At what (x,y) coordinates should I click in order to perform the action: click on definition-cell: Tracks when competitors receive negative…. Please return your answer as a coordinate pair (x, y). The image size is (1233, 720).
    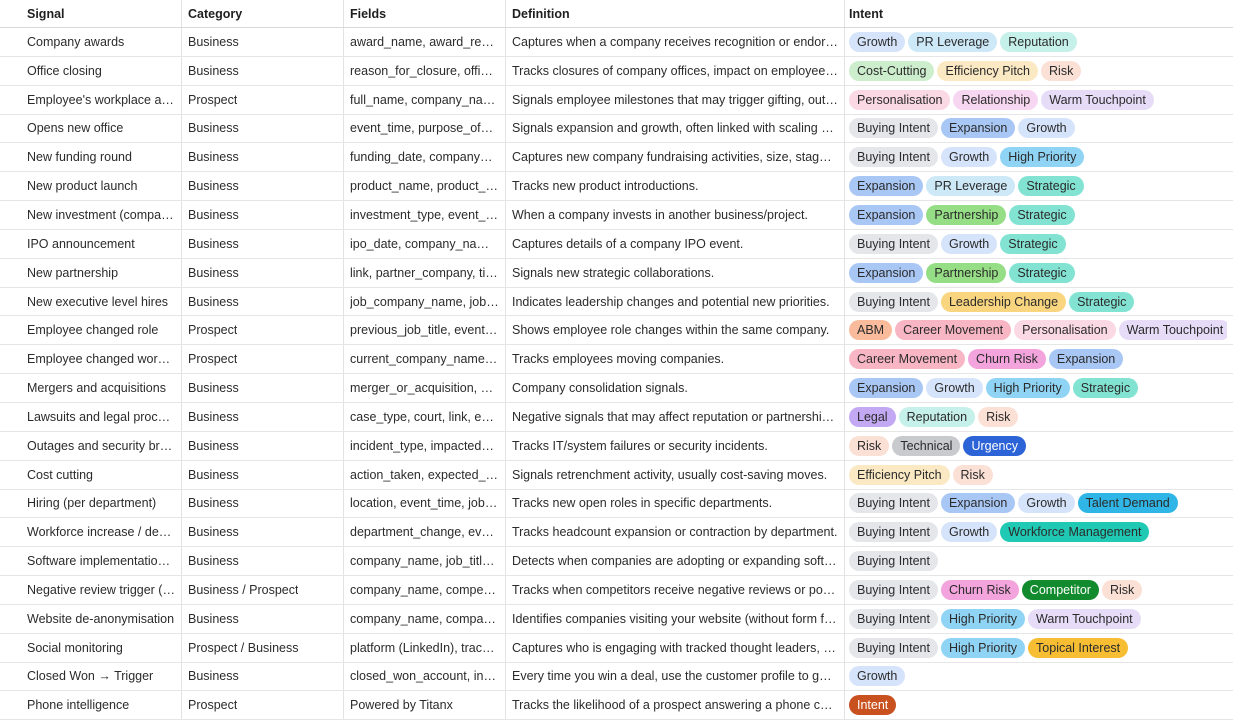
    Looking at the image, I should click on (675, 590).